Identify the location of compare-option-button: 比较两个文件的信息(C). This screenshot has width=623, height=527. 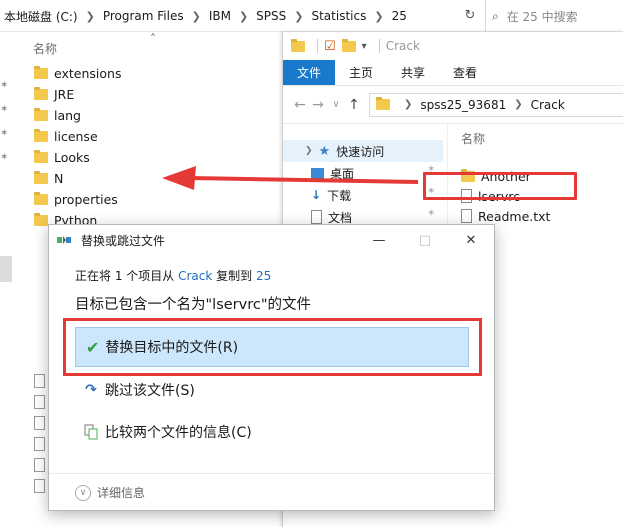
(167, 432).